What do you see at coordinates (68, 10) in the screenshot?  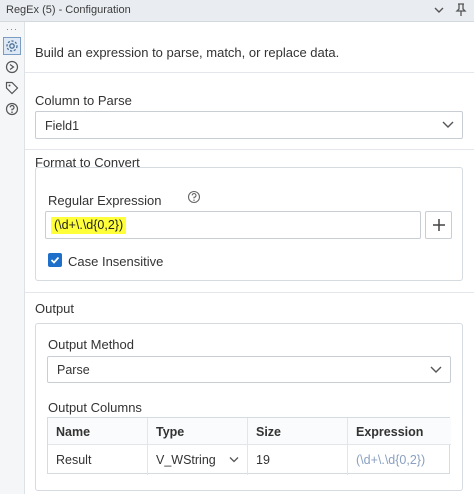 I see `window-title: RegEx (5) - Configuration` at bounding box center [68, 10].